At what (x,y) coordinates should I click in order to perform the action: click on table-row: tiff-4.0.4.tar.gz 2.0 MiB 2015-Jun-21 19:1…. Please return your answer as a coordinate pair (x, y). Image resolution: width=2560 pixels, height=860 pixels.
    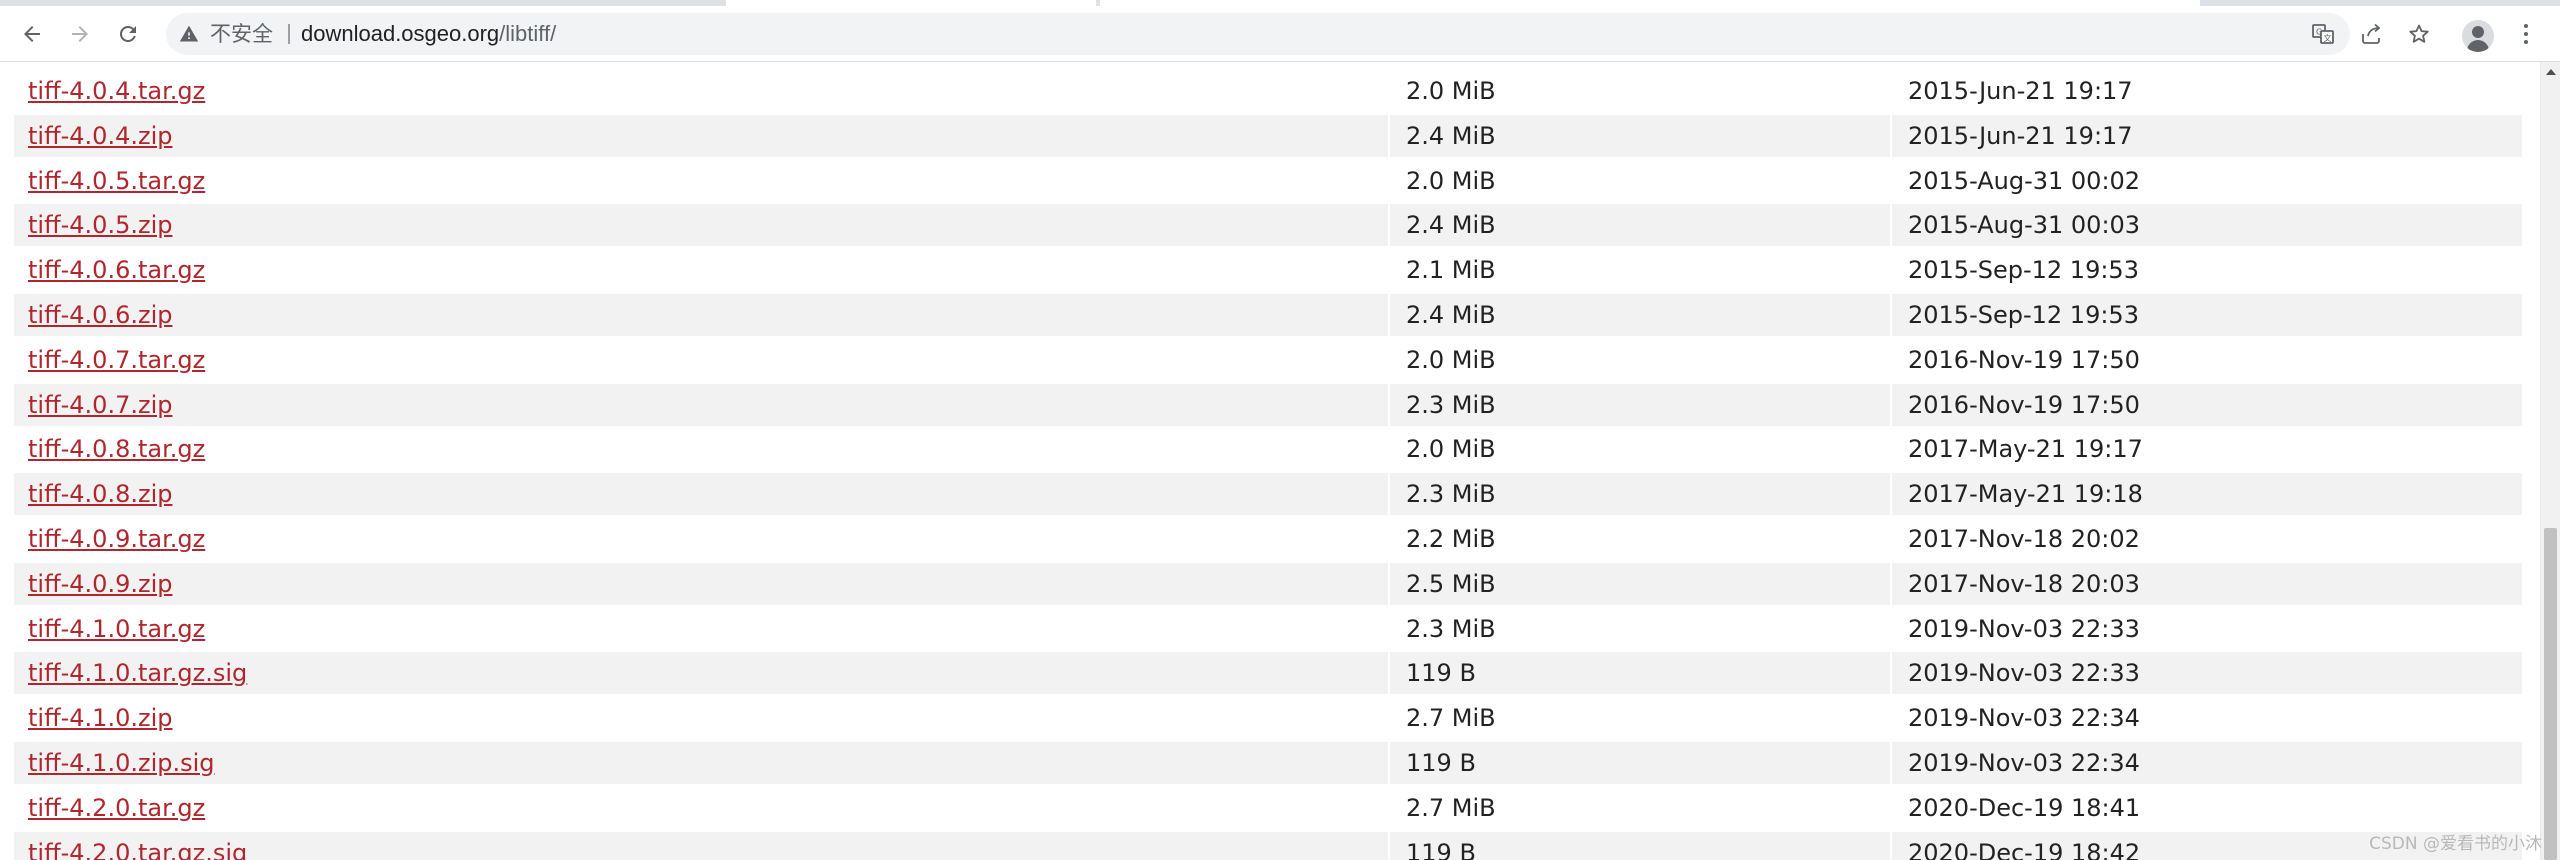
    Looking at the image, I should click on (1268, 91).